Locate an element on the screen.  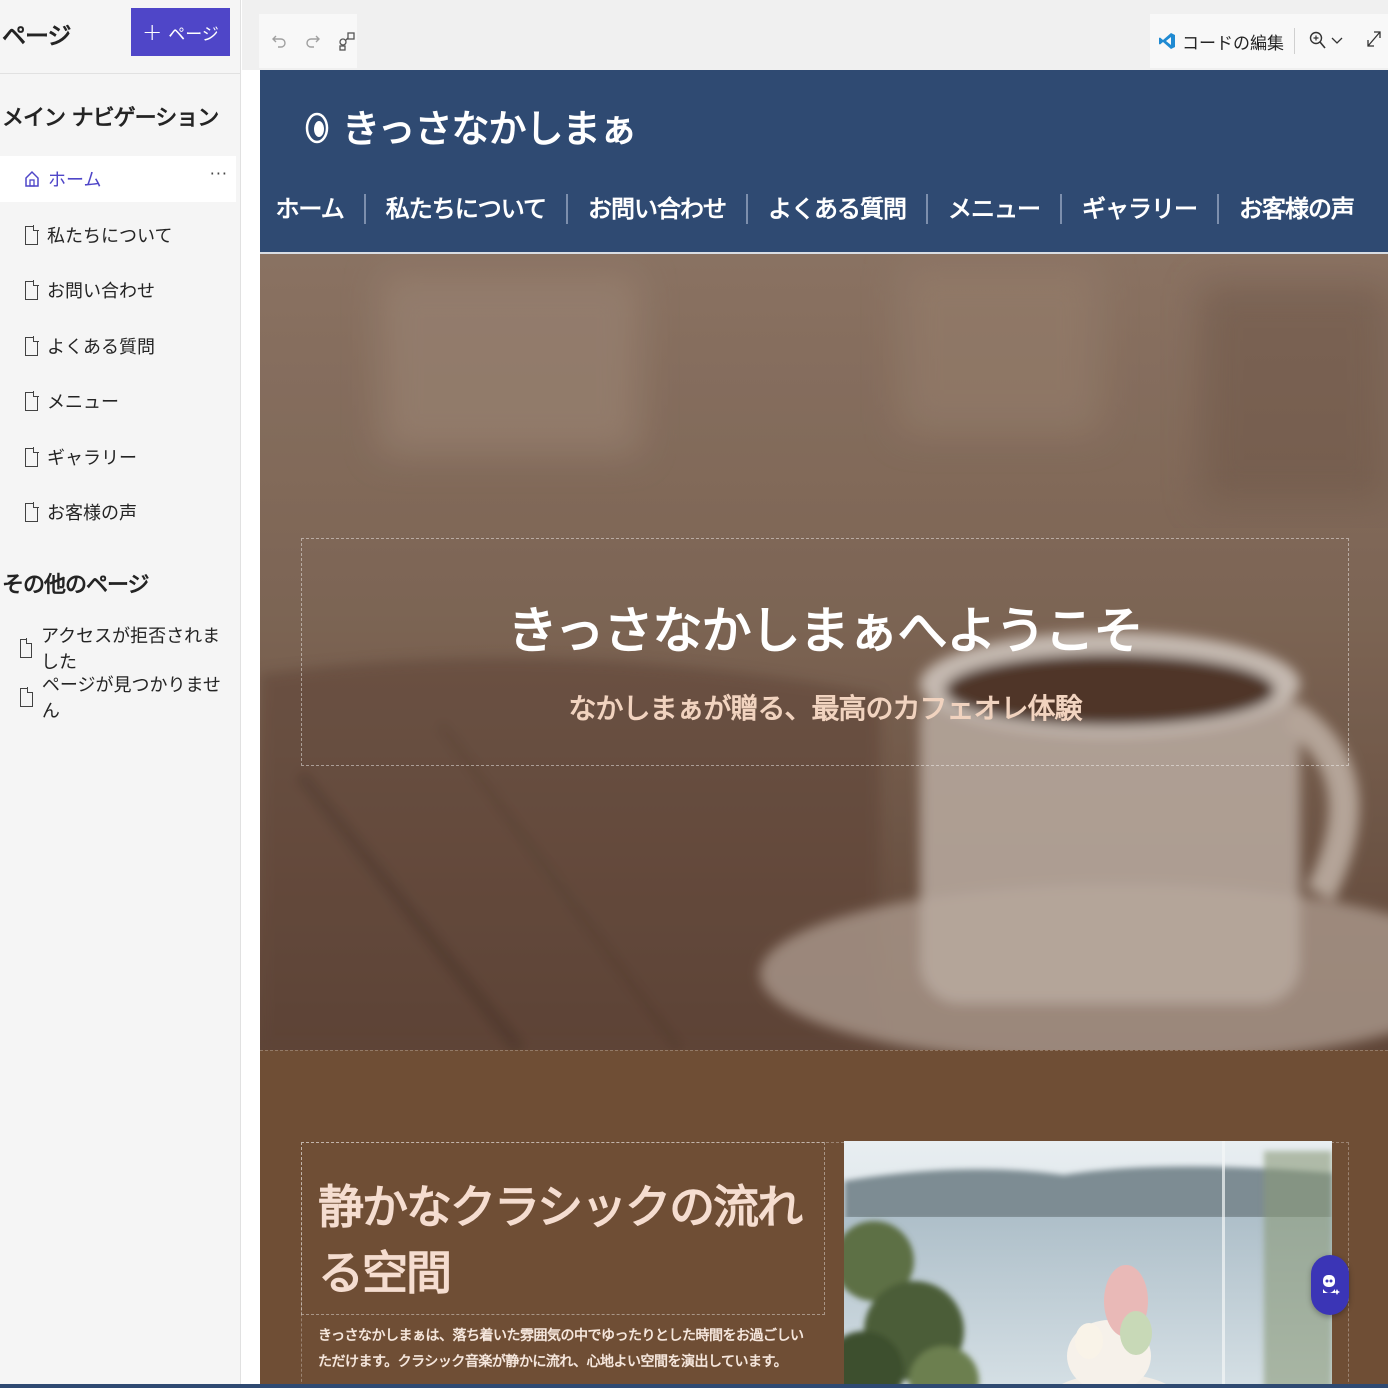
sidebar-item-about: 私たちについて is located at coordinates (118, 235).